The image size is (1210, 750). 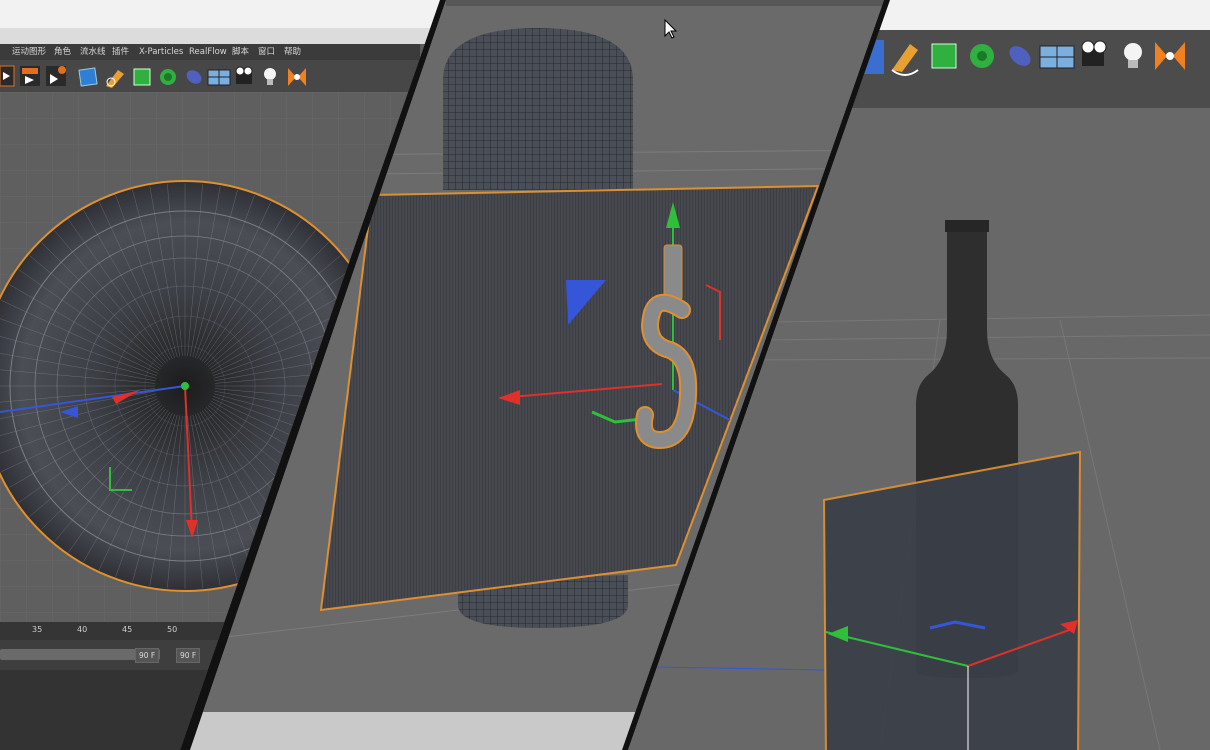 What do you see at coordinates (868, 600) in the screenshot?
I see `label-plane-right` at bounding box center [868, 600].